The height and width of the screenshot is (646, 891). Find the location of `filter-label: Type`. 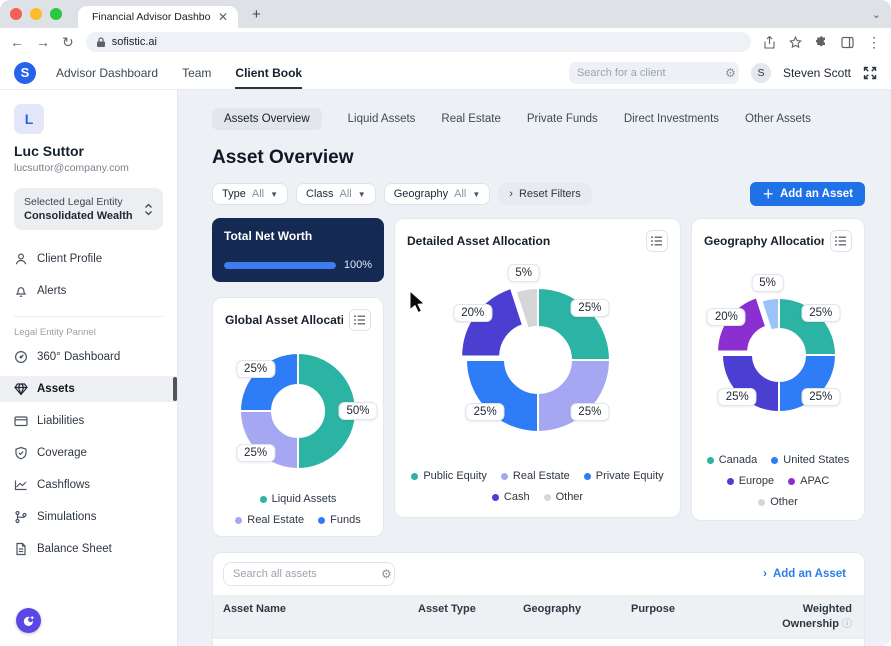

filter-label: Type is located at coordinates (234, 194).